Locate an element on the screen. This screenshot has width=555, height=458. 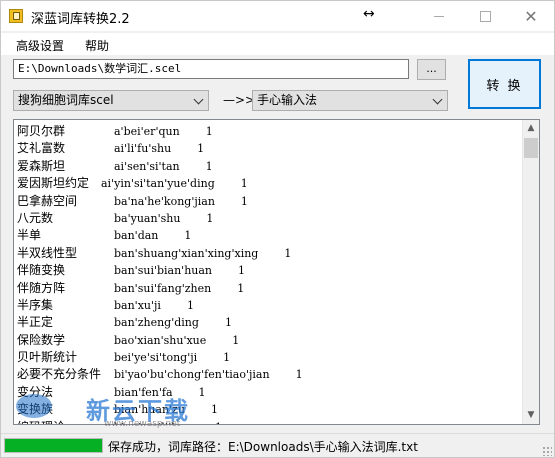
list-item: 必要不充分条件 bi'yao'bu'chong'fen'tiao'jian 1 is located at coordinates (268, 374).